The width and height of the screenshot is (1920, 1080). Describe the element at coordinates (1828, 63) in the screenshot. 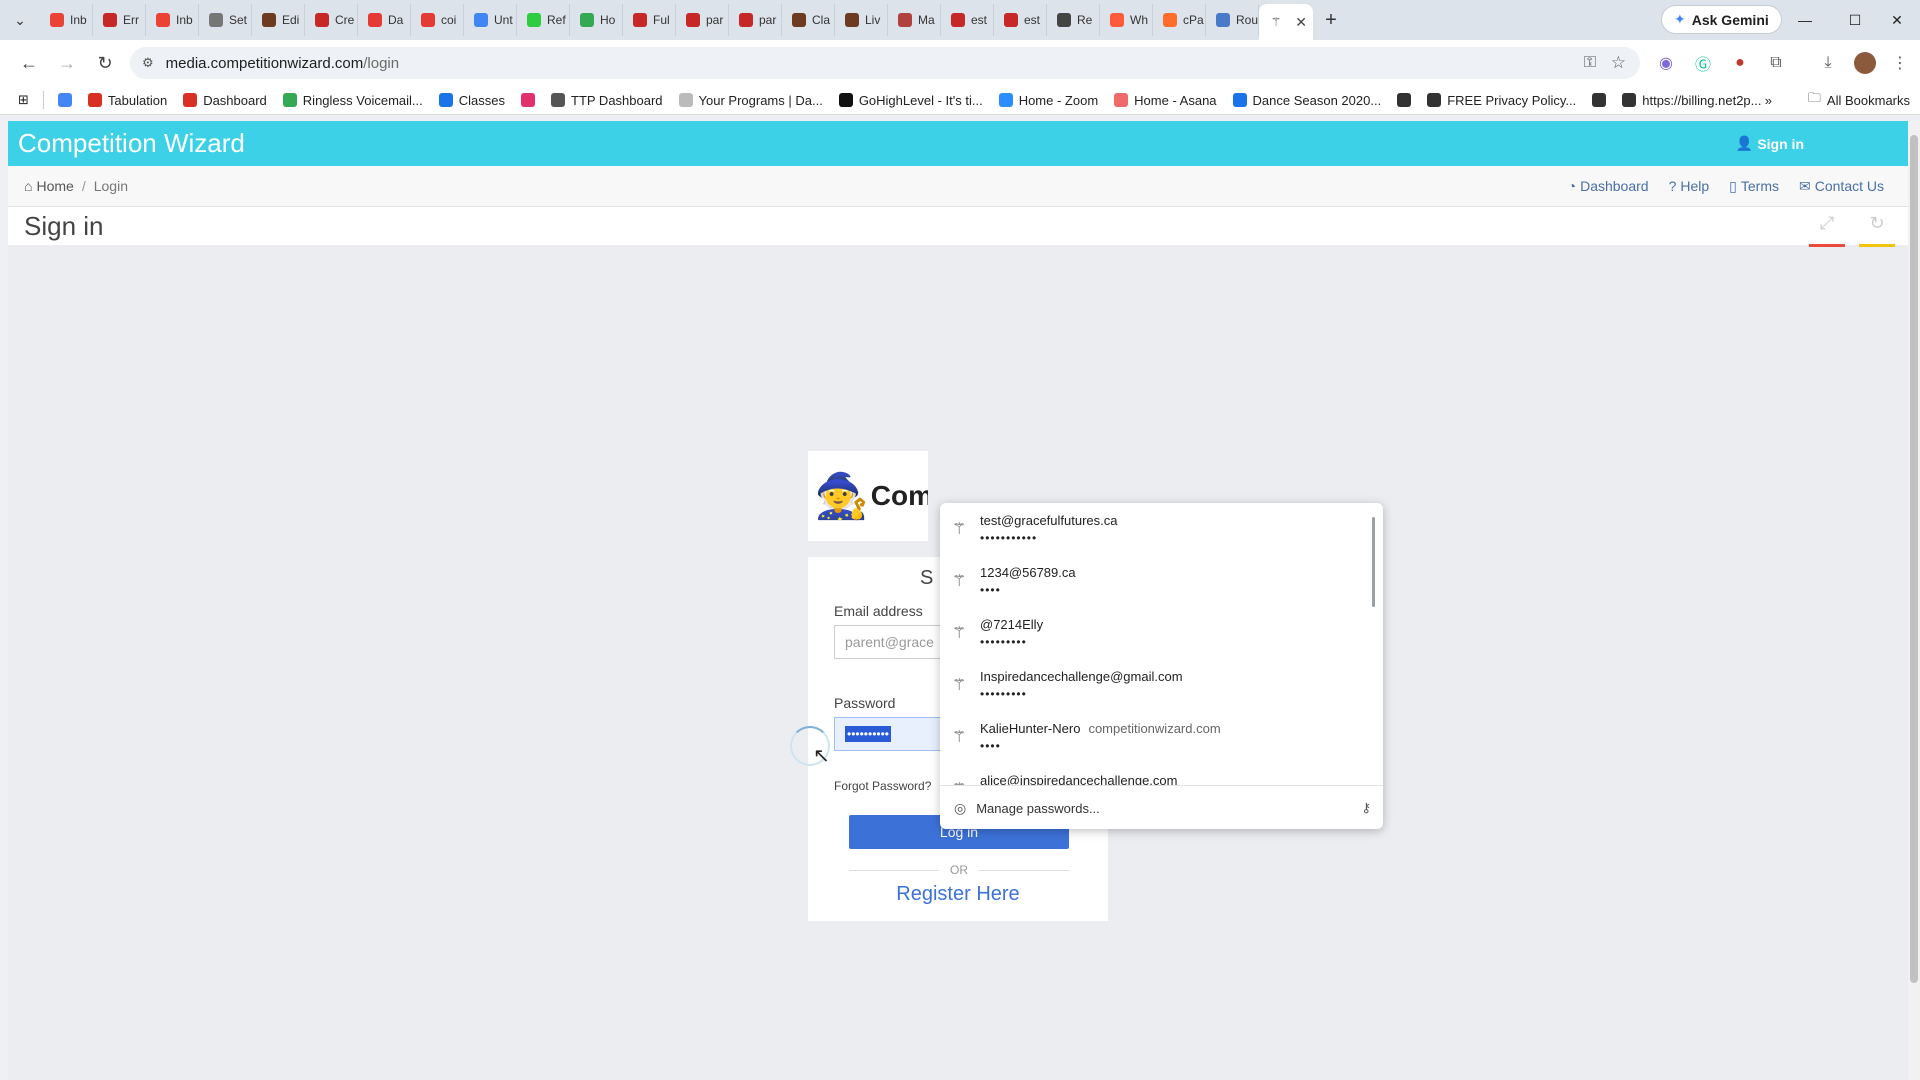

I see `downloads-icon: ⤓` at that location.